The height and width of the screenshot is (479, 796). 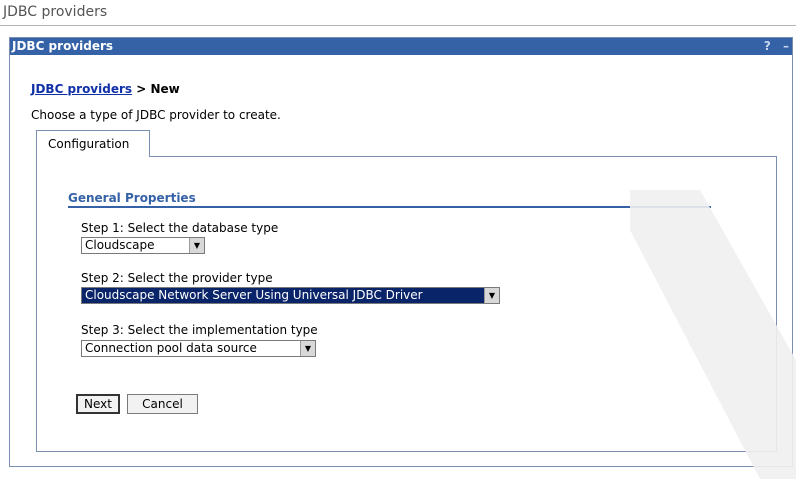 I want to click on step1-label: Step 1: Select the database type, so click(x=180, y=228).